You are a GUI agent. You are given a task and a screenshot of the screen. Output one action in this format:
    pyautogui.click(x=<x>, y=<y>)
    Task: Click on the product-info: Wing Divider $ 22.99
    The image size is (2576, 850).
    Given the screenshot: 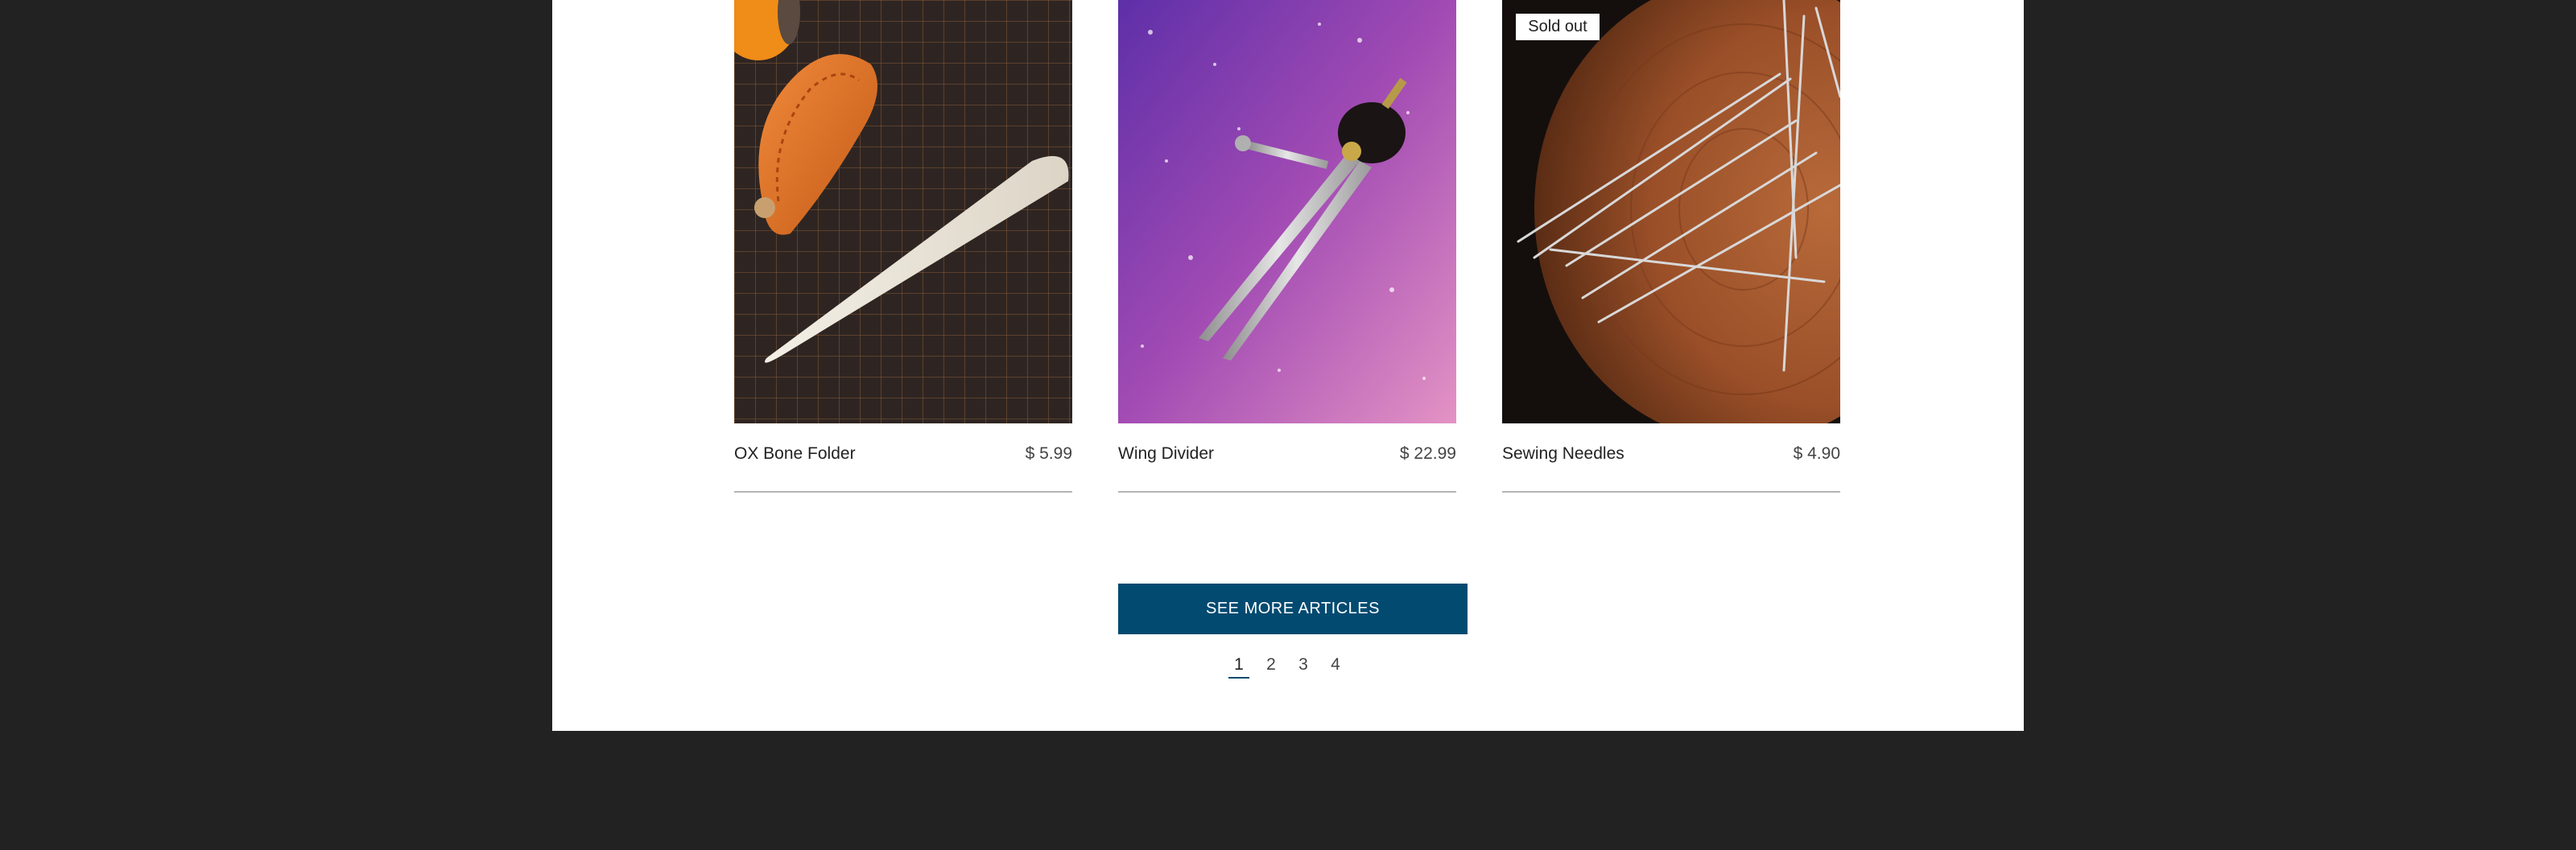 What is the action you would take?
    pyautogui.click(x=1287, y=458)
    